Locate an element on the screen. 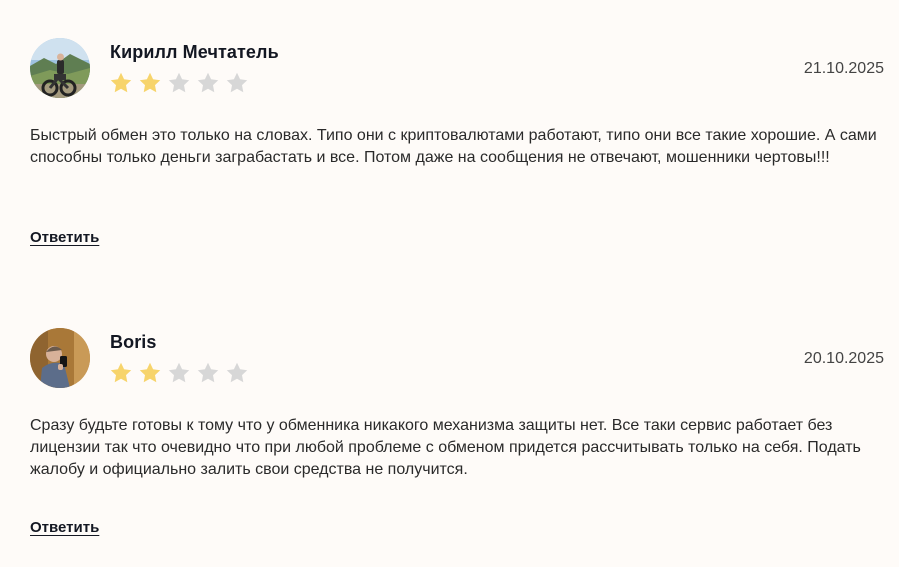  user-photo-mirror-selfie-icon is located at coordinates (60, 358).